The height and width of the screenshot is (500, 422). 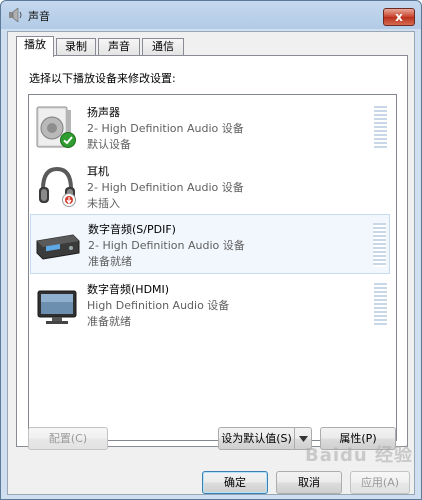 I want to click on device-name: 数字音频(S/PDIF), so click(x=132, y=229).